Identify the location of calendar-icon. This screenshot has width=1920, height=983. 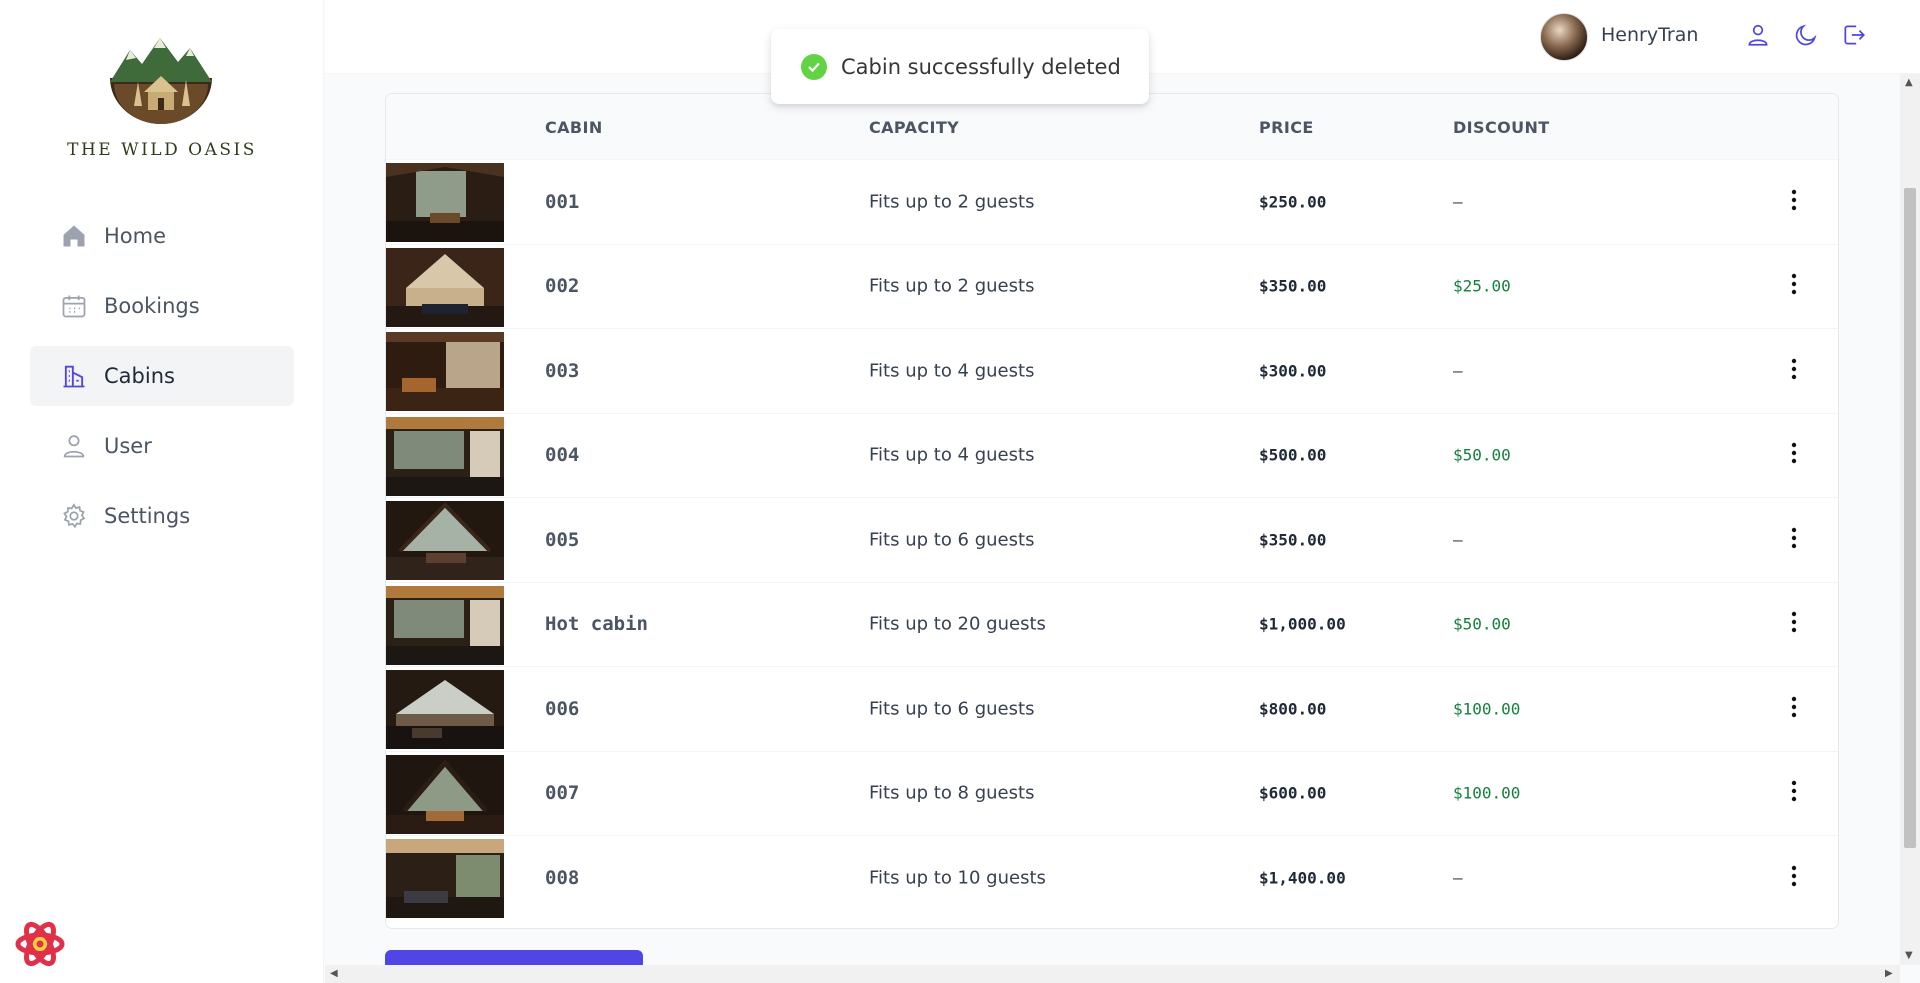
(74, 306).